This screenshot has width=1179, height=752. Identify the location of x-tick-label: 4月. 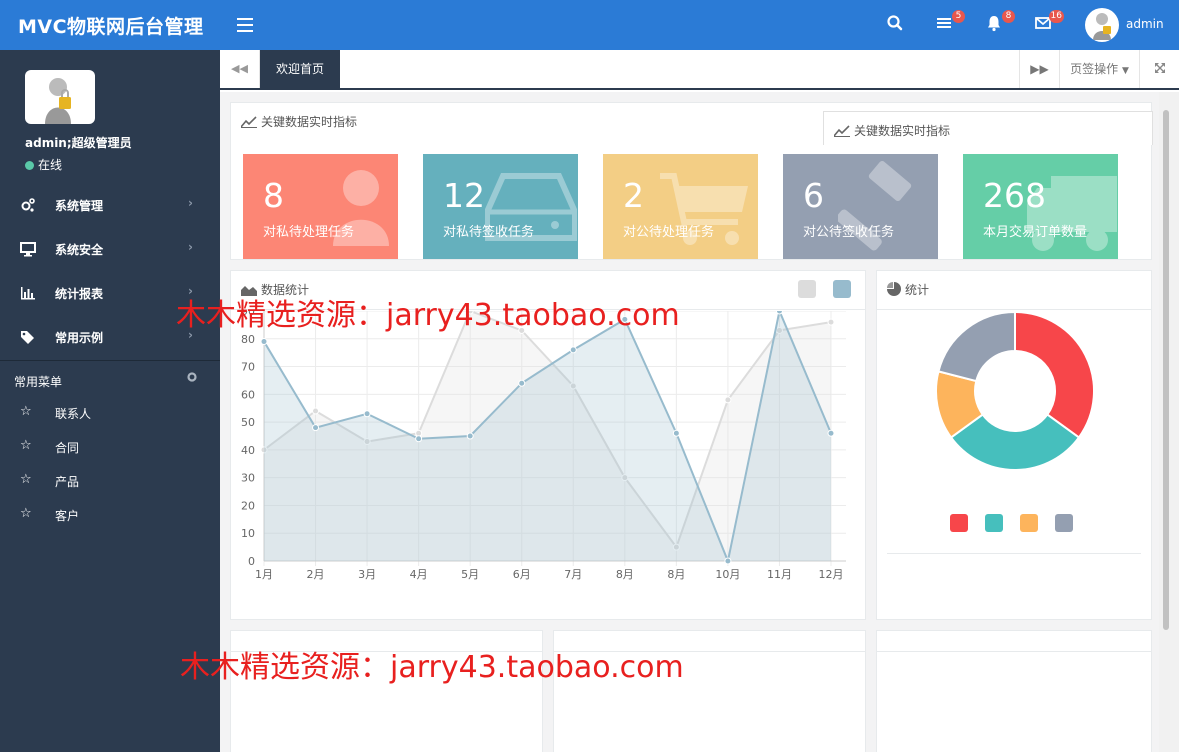
(419, 574).